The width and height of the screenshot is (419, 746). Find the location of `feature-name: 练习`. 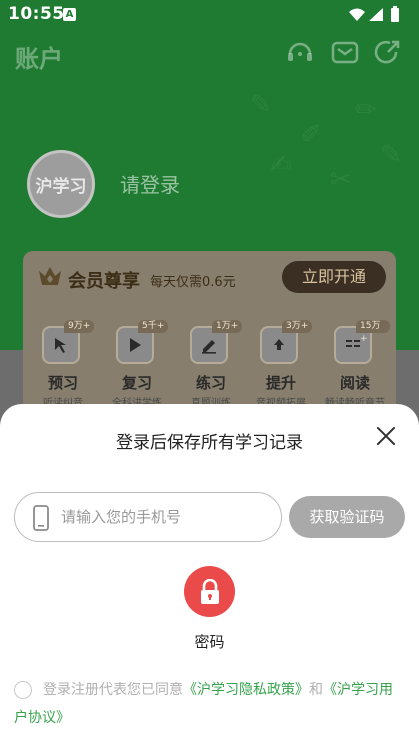

feature-name: 练习 is located at coordinates (210, 383).